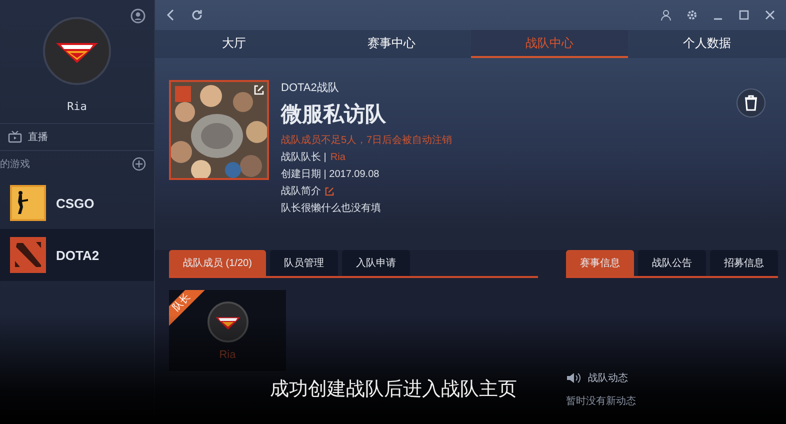  I want to click on warning-text: 战队成员不足5人，7日后会被自动注销, so click(366, 140).